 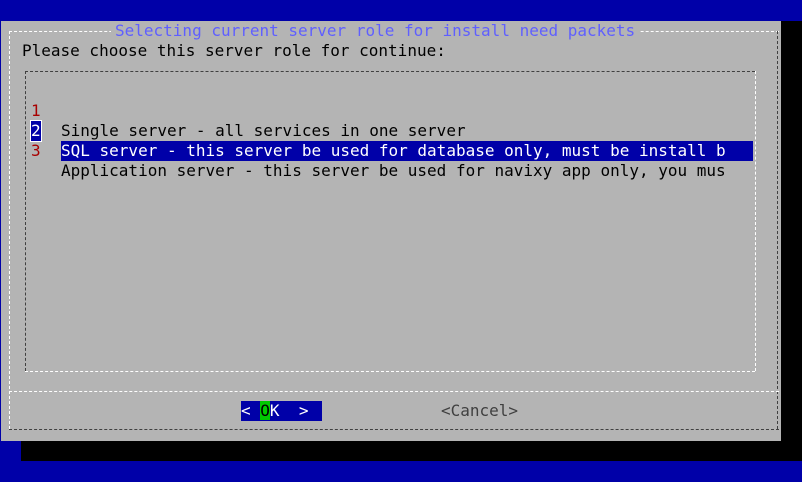 What do you see at coordinates (390, 371) in the screenshot?
I see `menu-bottom-border` at bounding box center [390, 371].